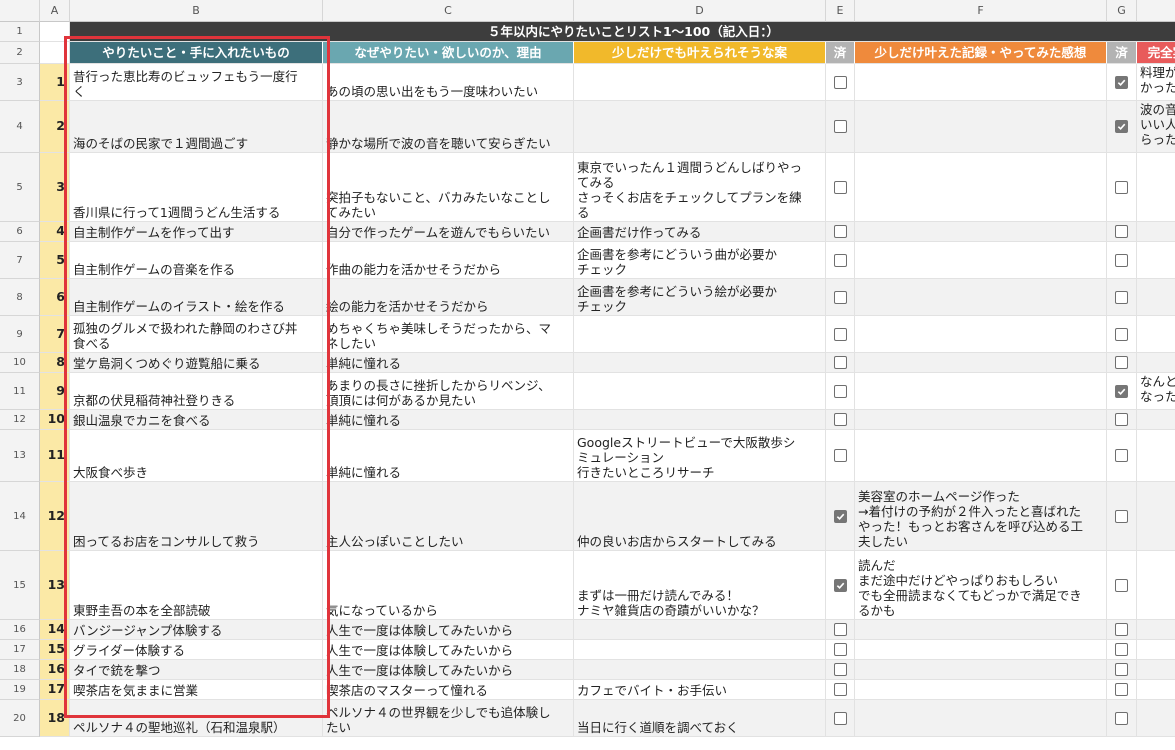 This screenshot has width=1175, height=750. Describe the element at coordinates (448, 420) in the screenshot. I see `cell-c: 単純に憧れる` at that location.